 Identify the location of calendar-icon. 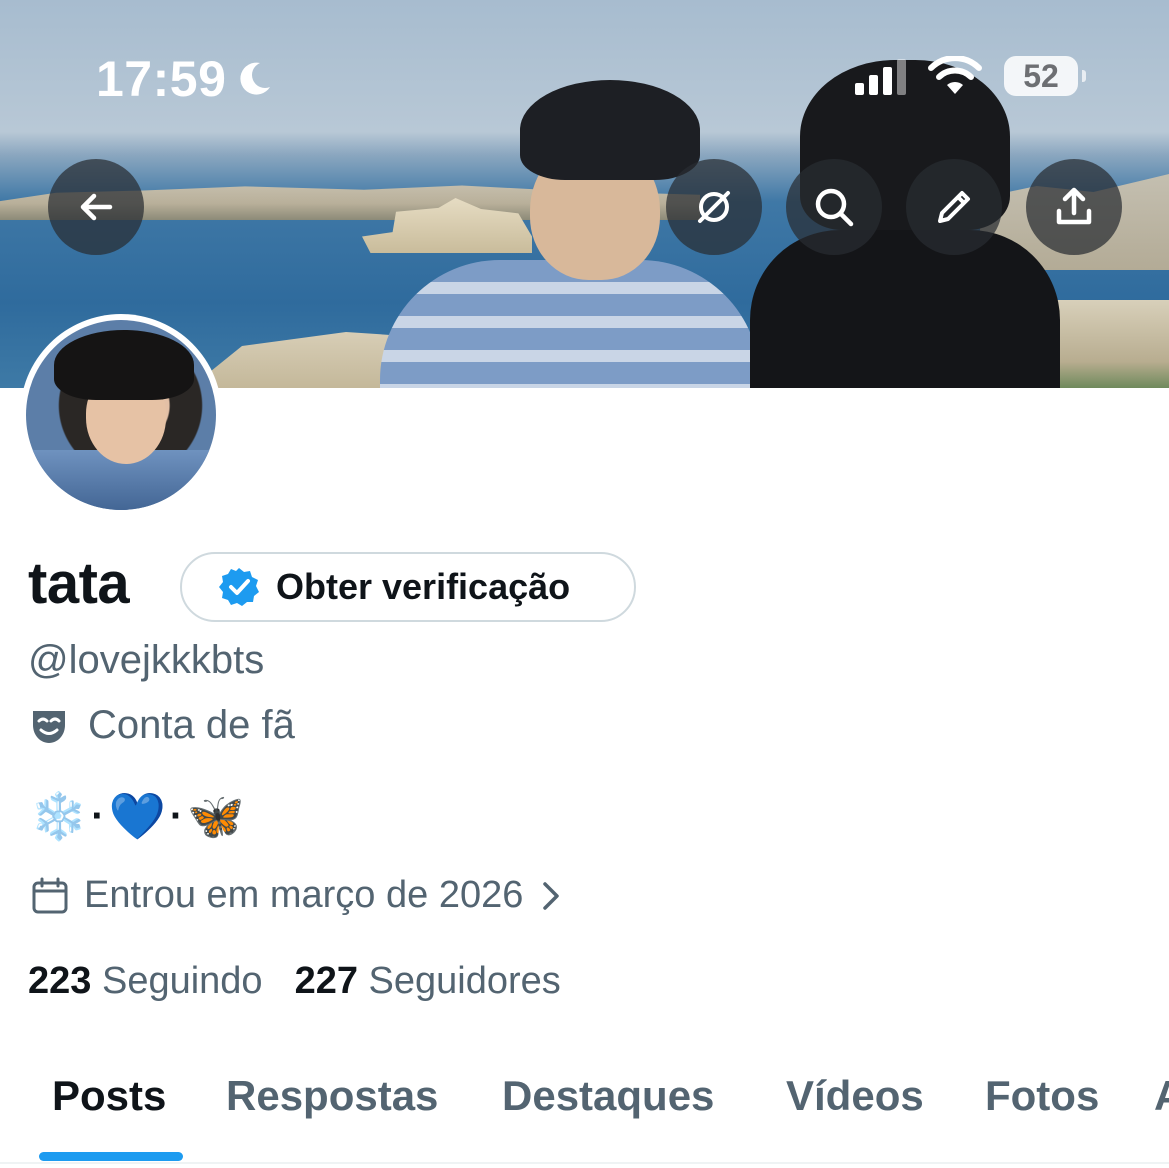
(50, 895).